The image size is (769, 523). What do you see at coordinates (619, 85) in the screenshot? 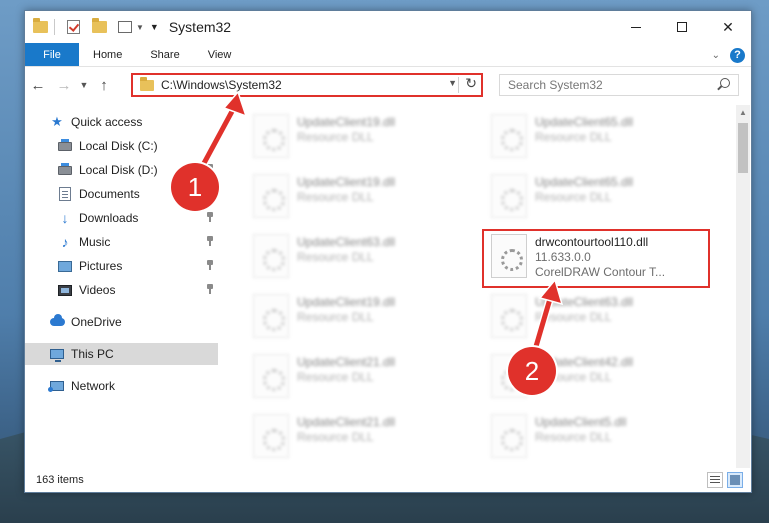
I see `search-input: Search System32` at bounding box center [619, 85].